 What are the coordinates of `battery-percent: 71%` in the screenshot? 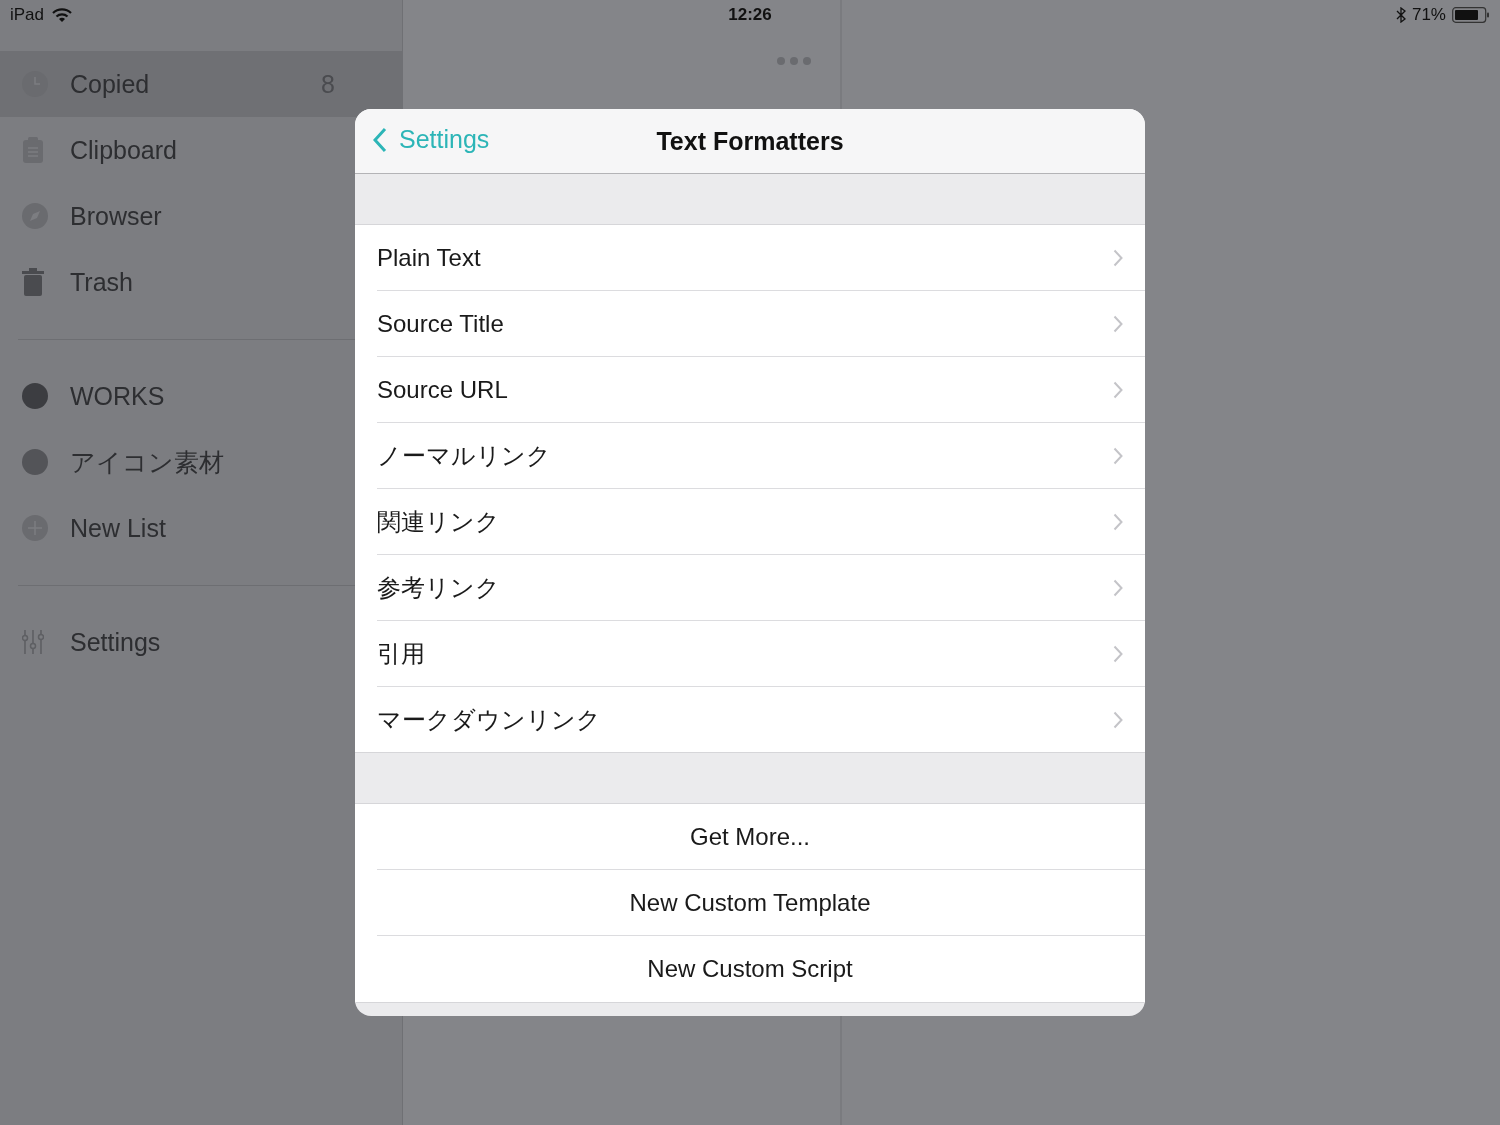 It's located at (1428, 15).